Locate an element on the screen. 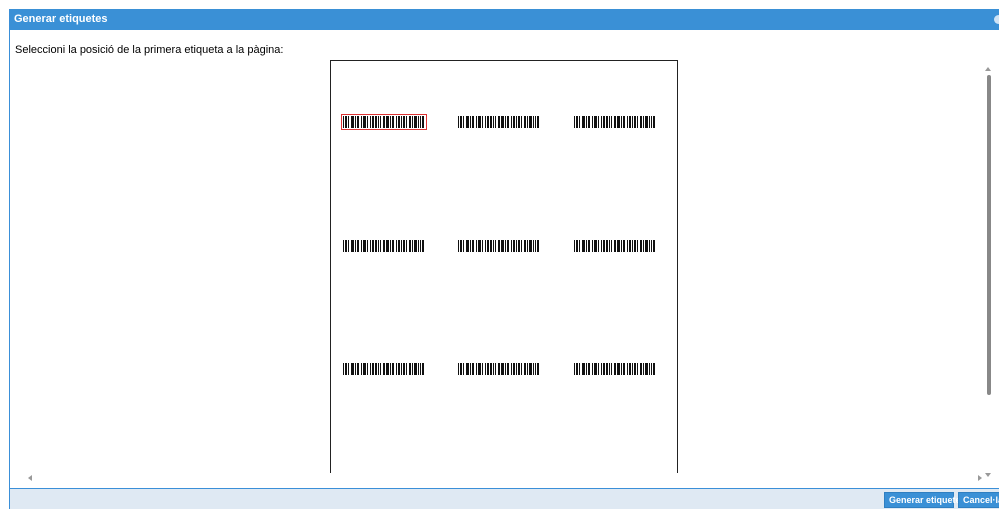 This screenshot has width=999, height=509. vertical-scrollbar is located at coordinates (989, 272).